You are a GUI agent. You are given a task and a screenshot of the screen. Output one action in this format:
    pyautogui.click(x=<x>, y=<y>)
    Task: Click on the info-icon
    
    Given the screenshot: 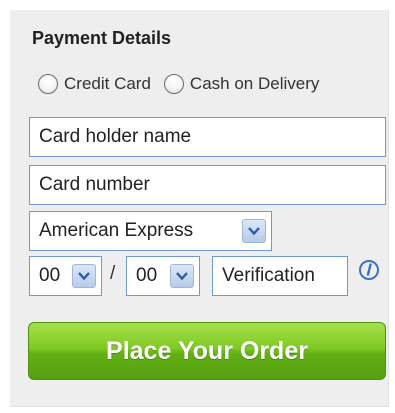 What is the action you would take?
    pyautogui.click(x=369, y=270)
    